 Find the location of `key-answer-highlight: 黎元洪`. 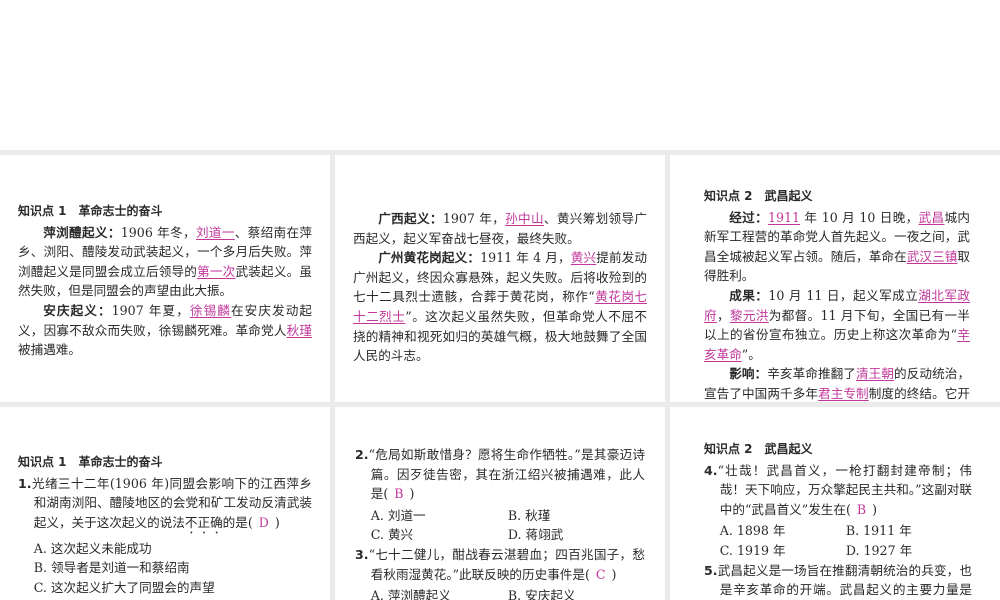

key-answer-highlight: 黎元洪 is located at coordinates (749, 315).